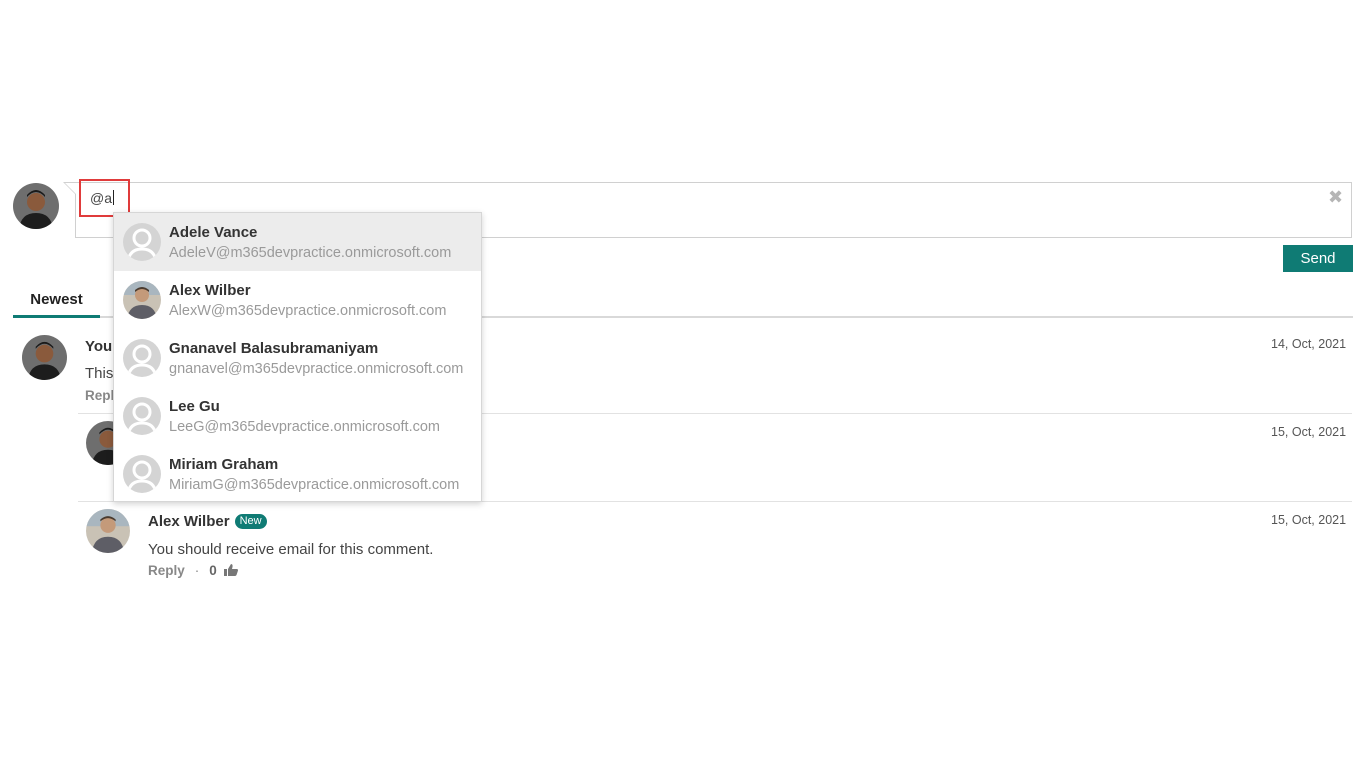 The width and height of the screenshot is (1366, 768). What do you see at coordinates (142, 300) in the screenshot?
I see `photo-avatar` at bounding box center [142, 300].